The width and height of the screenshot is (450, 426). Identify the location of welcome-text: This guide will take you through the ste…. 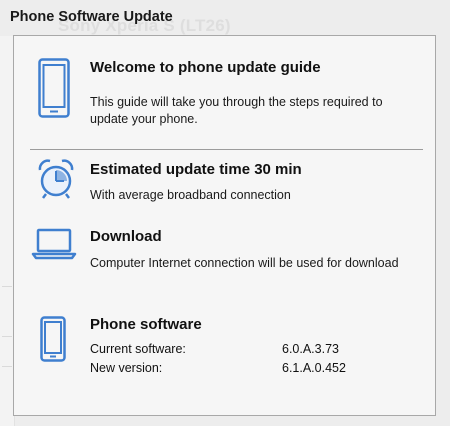
(236, 110).